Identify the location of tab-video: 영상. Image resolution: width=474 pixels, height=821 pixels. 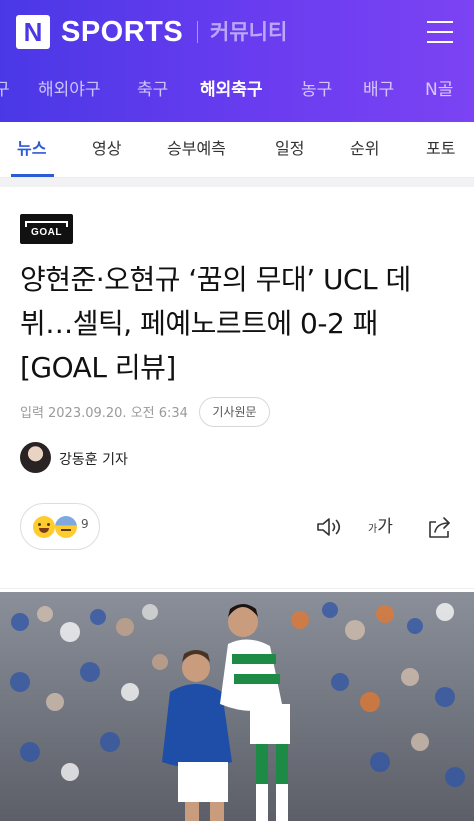
(106, 149).